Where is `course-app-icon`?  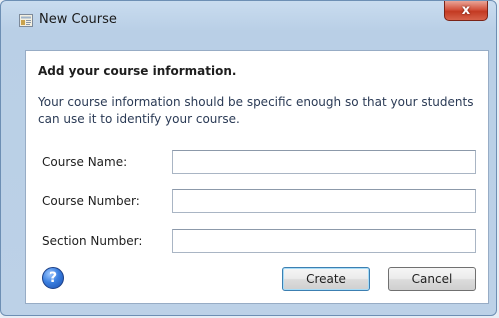 course-app-icon is located at coordinates (26, 20).